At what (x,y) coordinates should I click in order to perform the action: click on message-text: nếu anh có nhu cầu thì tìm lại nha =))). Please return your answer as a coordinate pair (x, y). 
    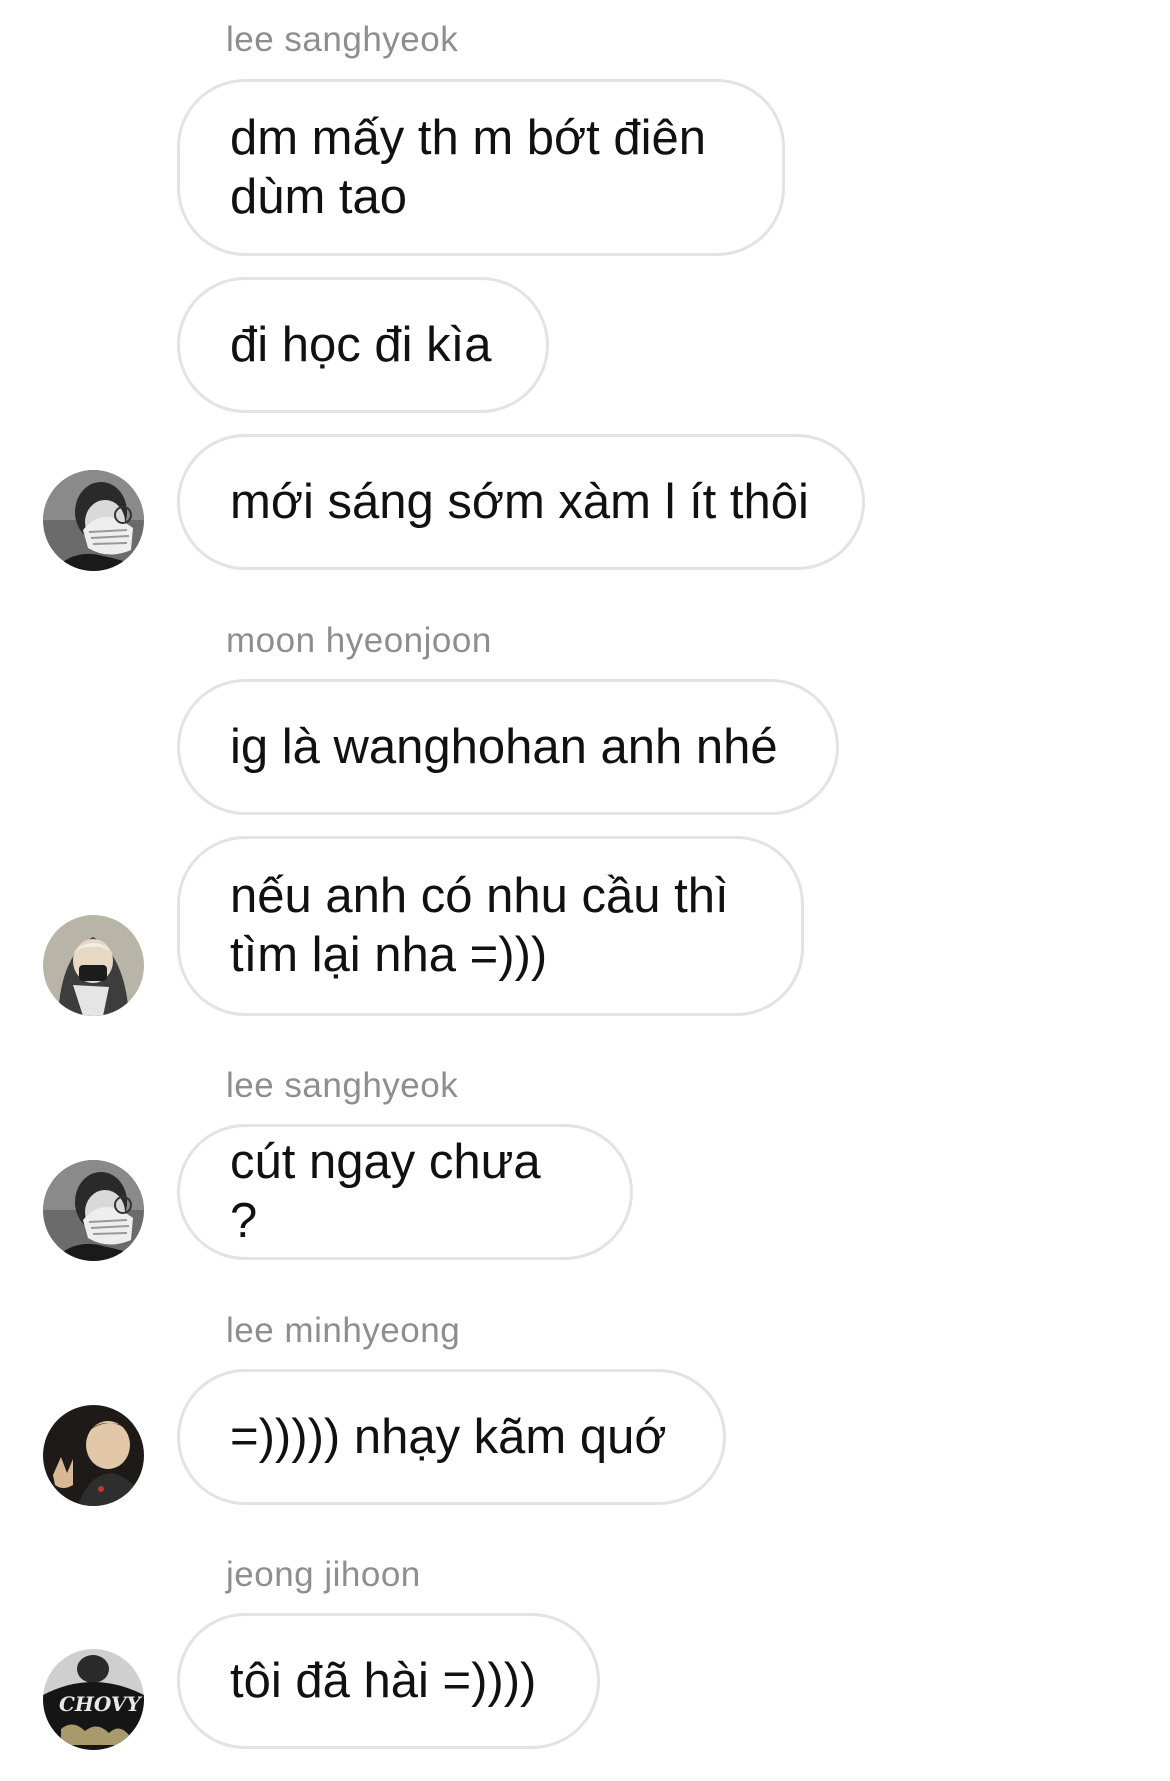
    Looking at the image, I should click on (479, 925).